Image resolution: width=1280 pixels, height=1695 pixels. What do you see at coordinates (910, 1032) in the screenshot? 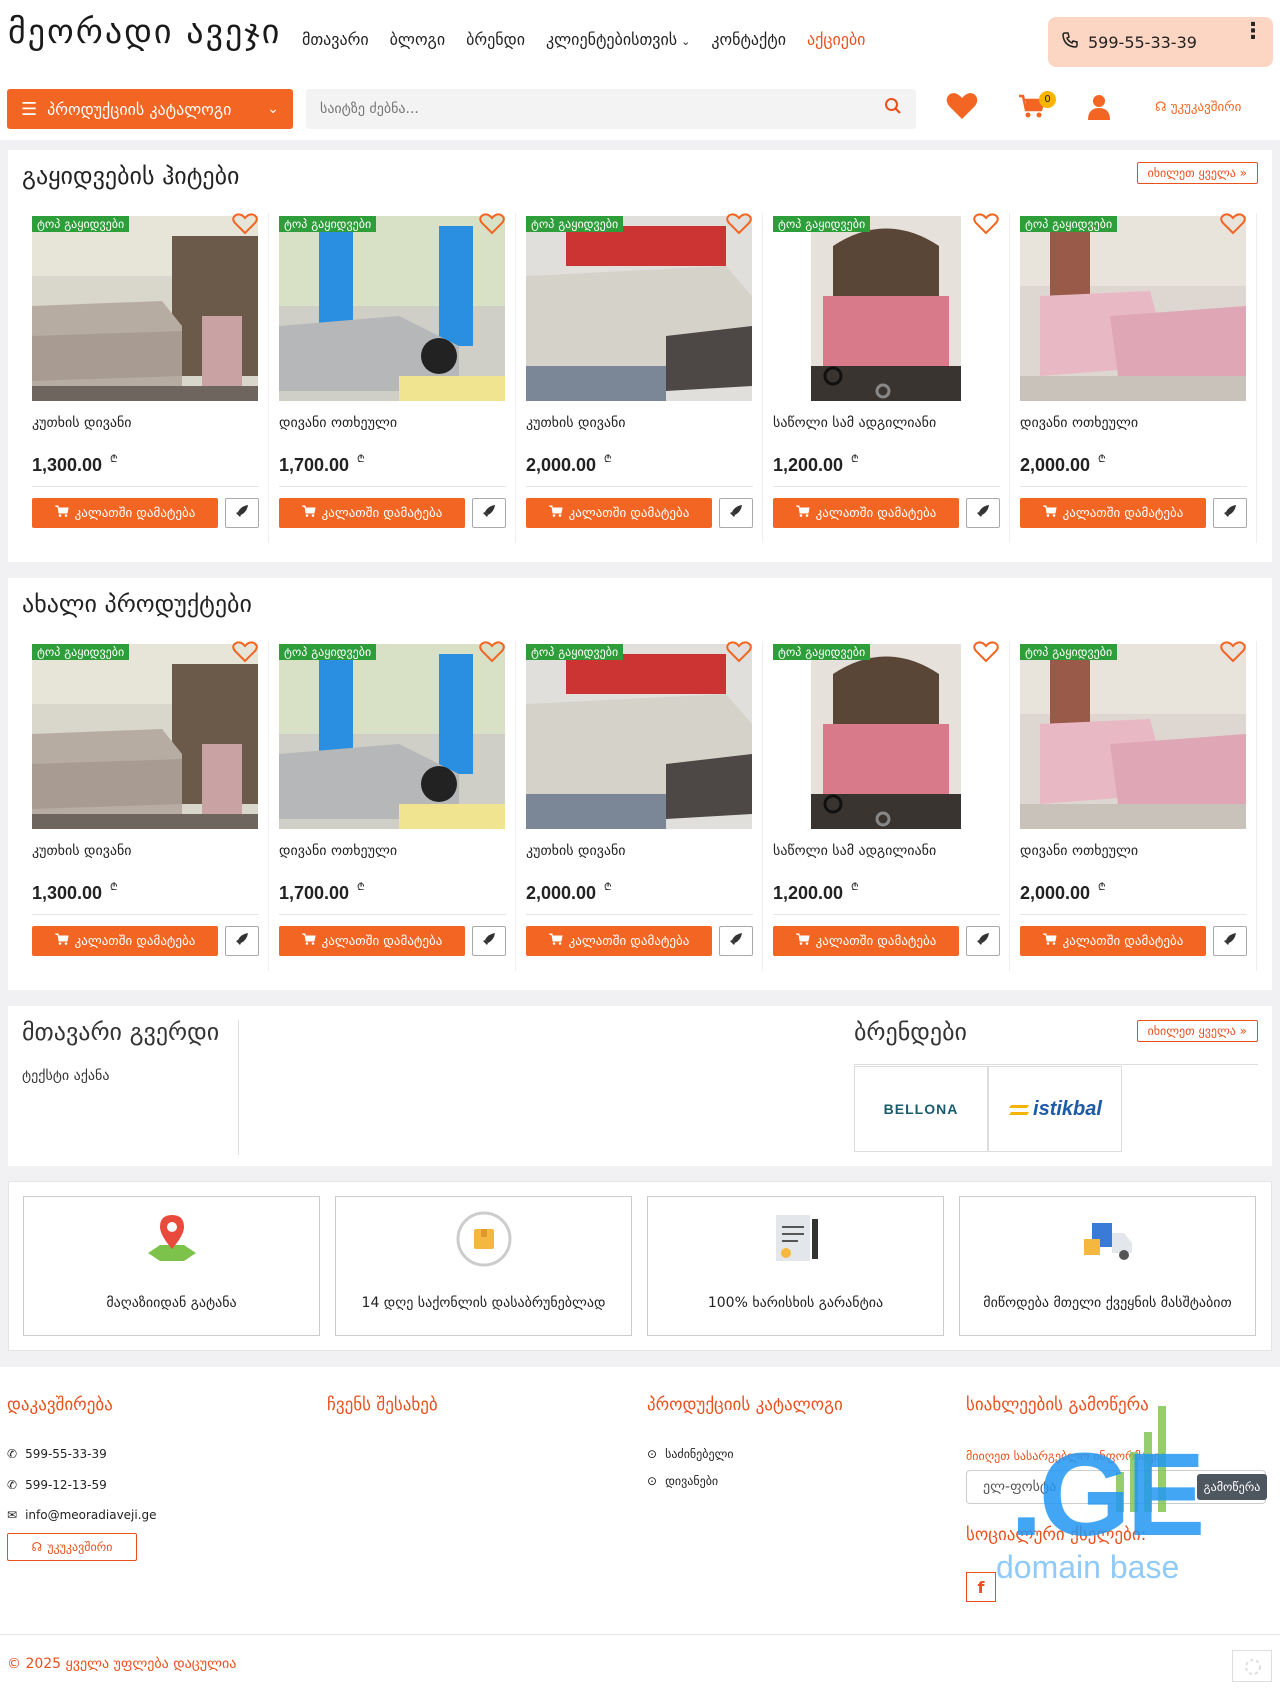
I see `brands-title: ბრენდები` at bounding box center [910, 1032].